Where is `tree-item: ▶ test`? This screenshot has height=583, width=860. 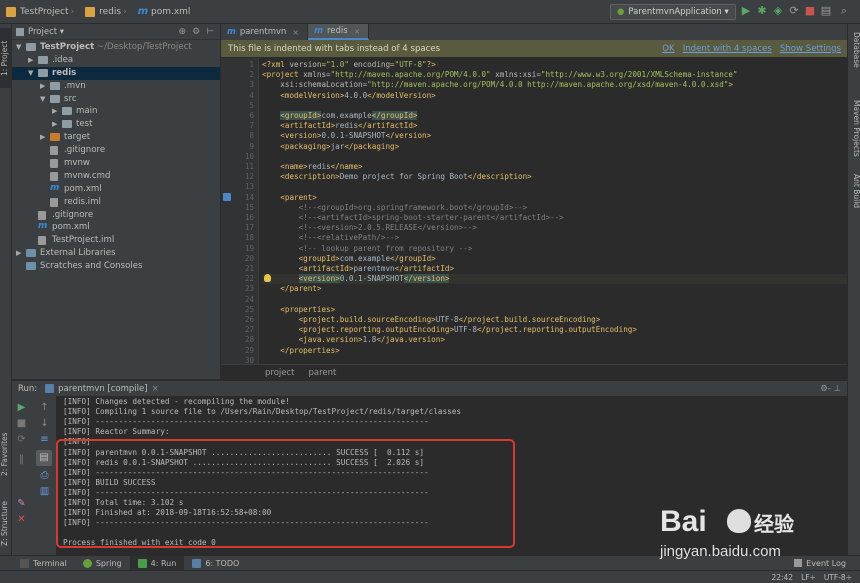
tree-item: ▶ test is located at coordinates (116, 124).